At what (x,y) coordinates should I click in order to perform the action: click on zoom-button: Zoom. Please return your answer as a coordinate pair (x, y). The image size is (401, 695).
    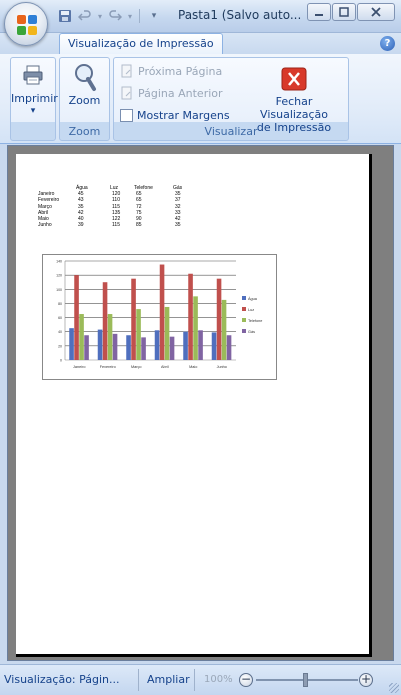
    Looking at the image, I should click on (84, 92).